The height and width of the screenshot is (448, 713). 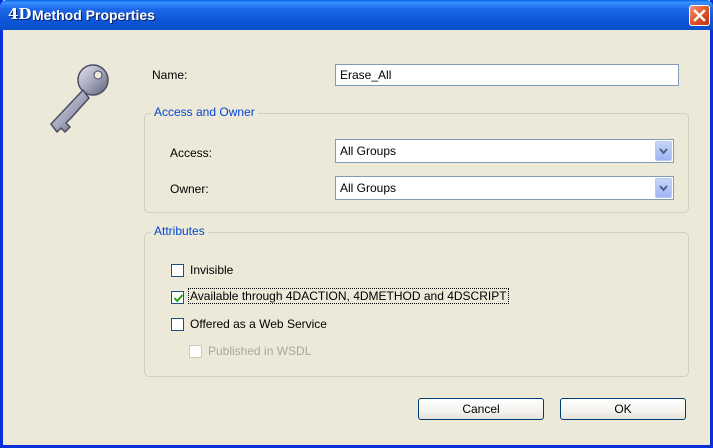 What do you see at coordinates (204, 112) in the screenshot?
I see `access-owner-title: Access and Owner` at bounding box center [204, 112].